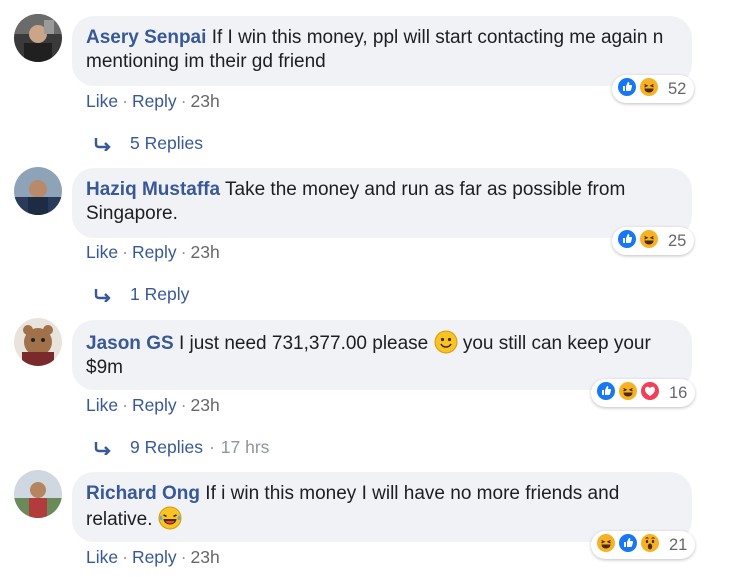 This screenshot has height=577, width=743. I want to click on comment-author: Richard Ong, so click(143, 493).